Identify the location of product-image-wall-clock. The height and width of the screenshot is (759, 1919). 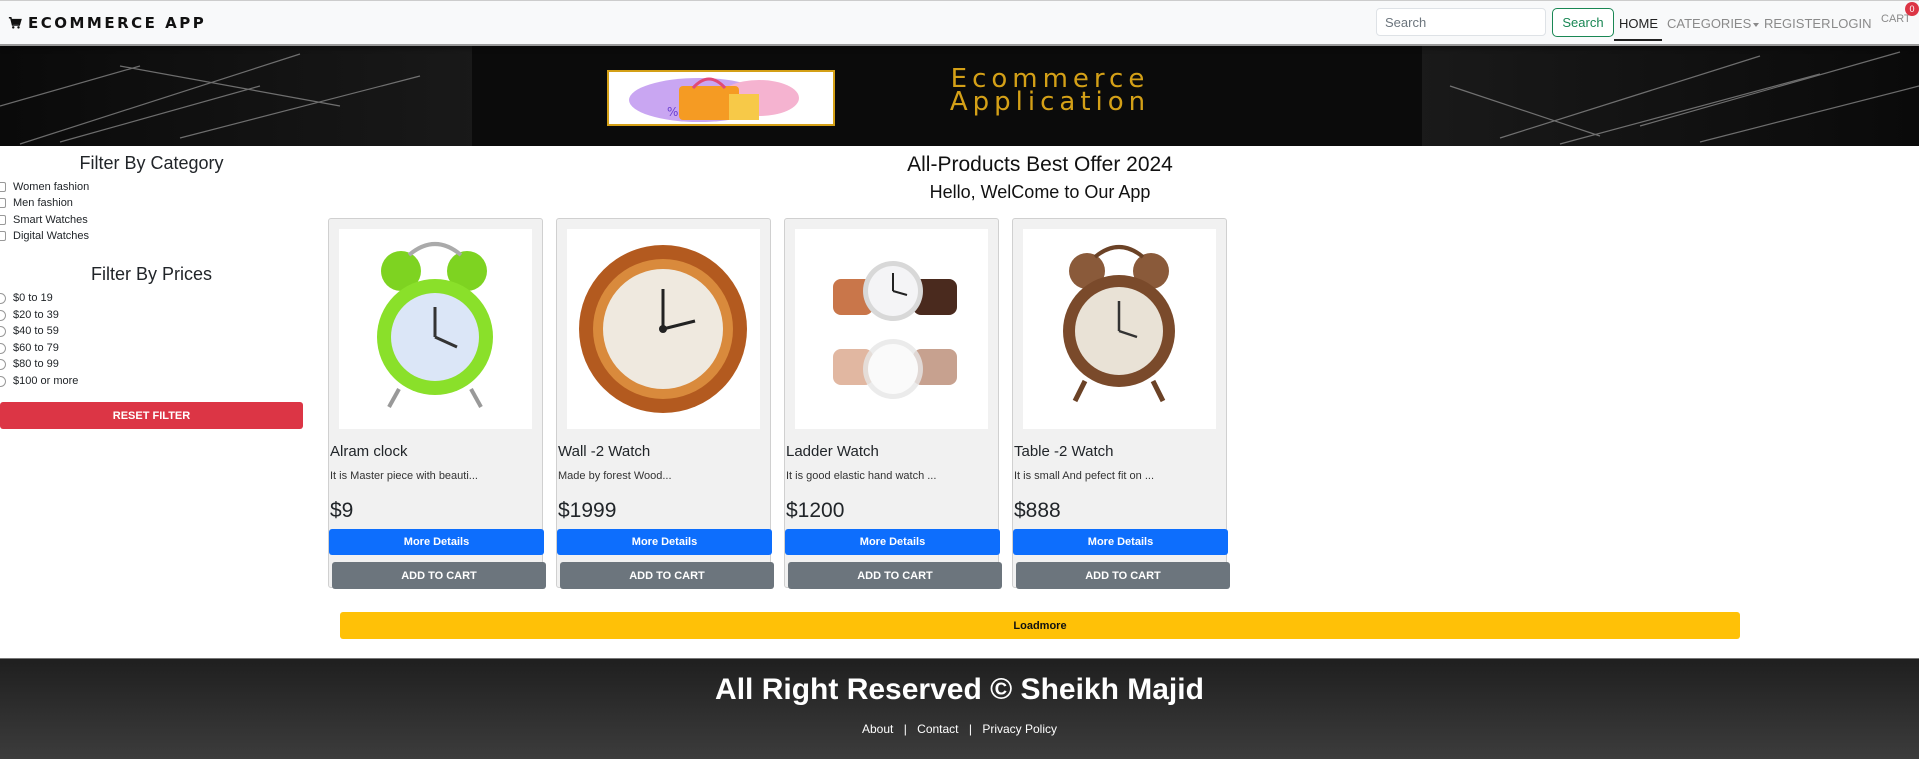
(663, 329).